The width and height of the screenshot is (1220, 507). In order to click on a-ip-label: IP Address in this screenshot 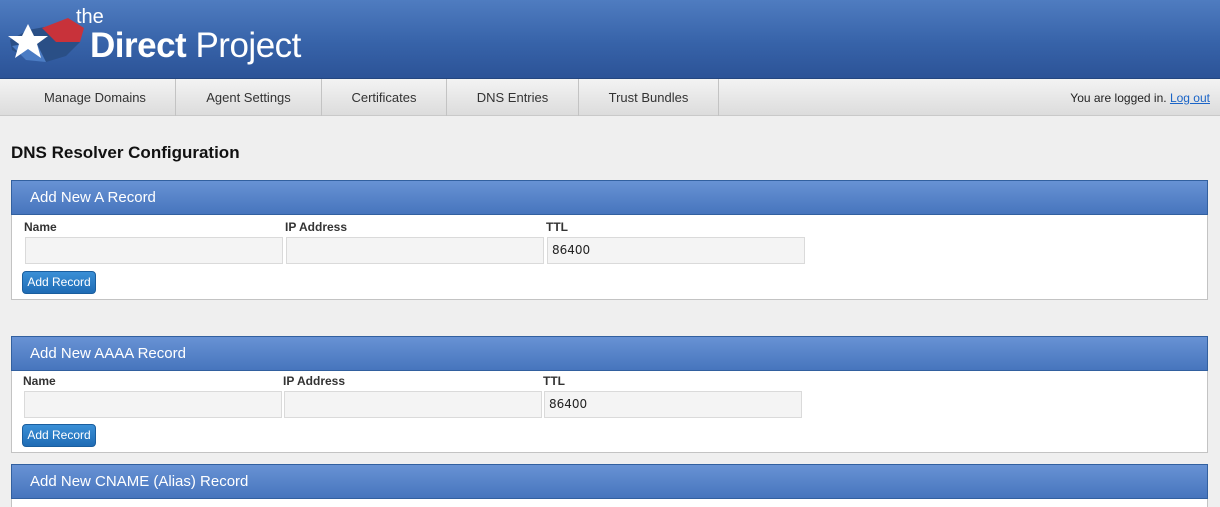, I will do `click(316, 227)`.